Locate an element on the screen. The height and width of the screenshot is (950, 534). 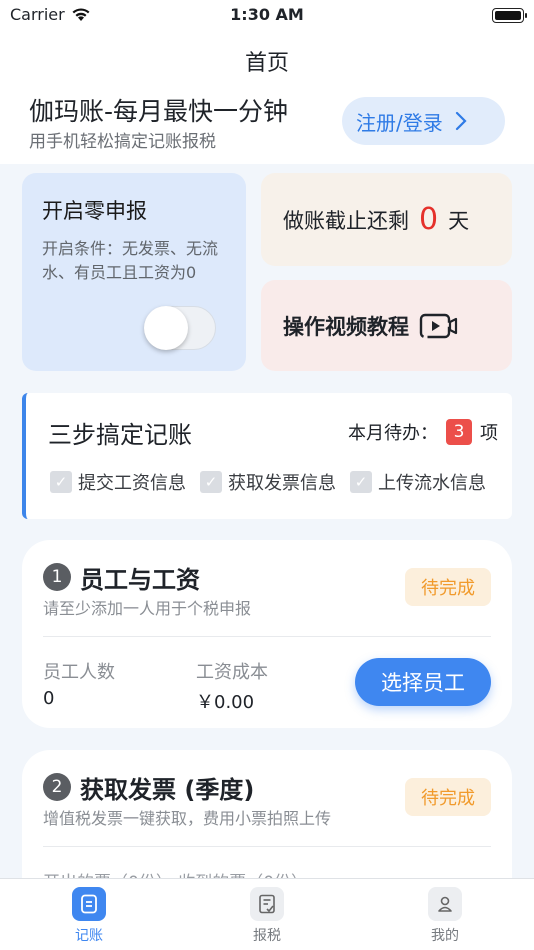
metric-employee-count: 员工人数 0 is located at coordinates (79, 683).